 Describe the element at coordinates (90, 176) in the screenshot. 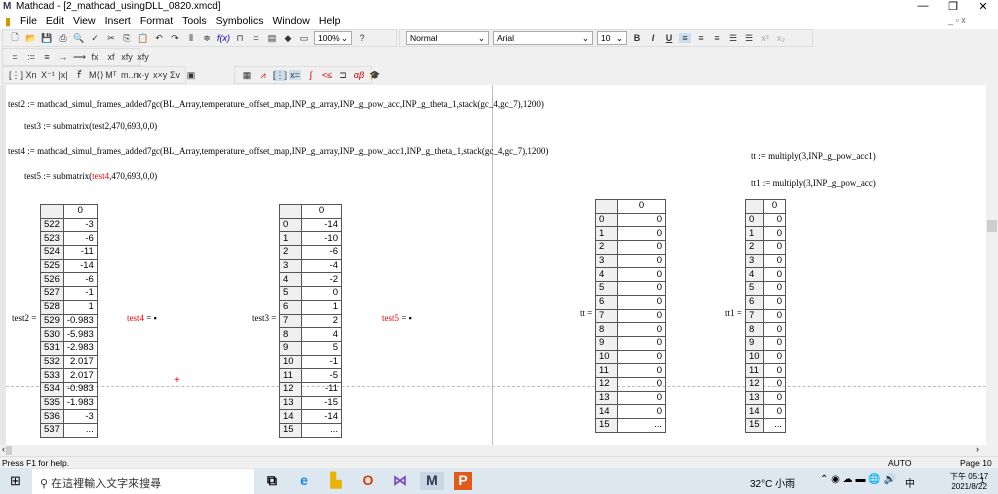

I see `test5-definition: test5 := submatrix(test4,470,693,0,0)` at that location.